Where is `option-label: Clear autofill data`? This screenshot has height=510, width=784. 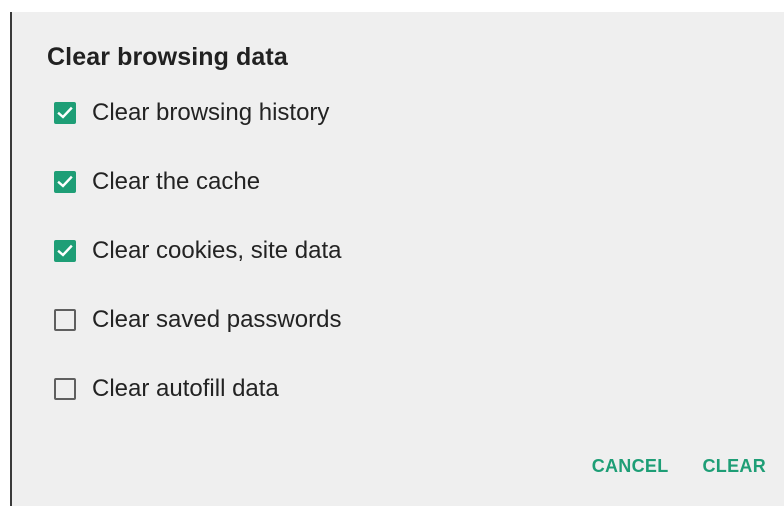
option-label: Clear autofill data is located at coordinates (185, 388).